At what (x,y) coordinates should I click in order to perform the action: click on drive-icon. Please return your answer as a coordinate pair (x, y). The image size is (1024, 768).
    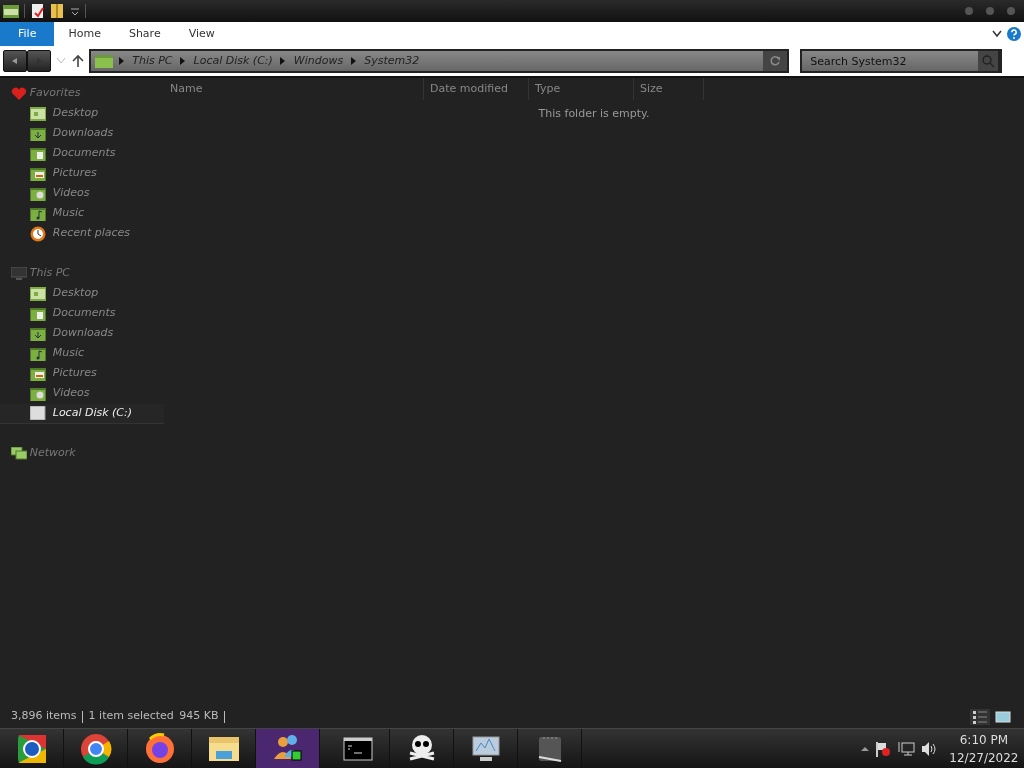
    Looking at the image, I should click on (38, 413).